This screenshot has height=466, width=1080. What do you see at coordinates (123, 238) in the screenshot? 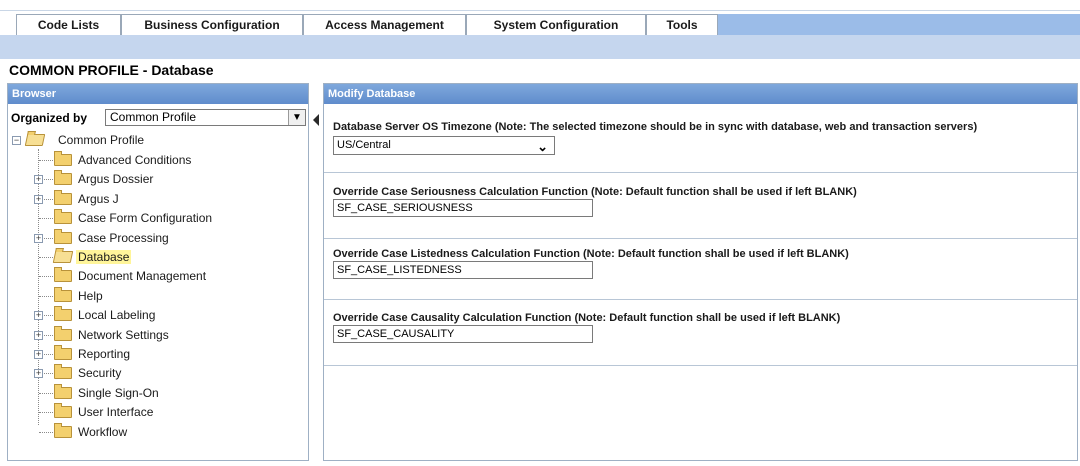
I see `tree-node-label: Case Processing` at bounding box center [123, 238].